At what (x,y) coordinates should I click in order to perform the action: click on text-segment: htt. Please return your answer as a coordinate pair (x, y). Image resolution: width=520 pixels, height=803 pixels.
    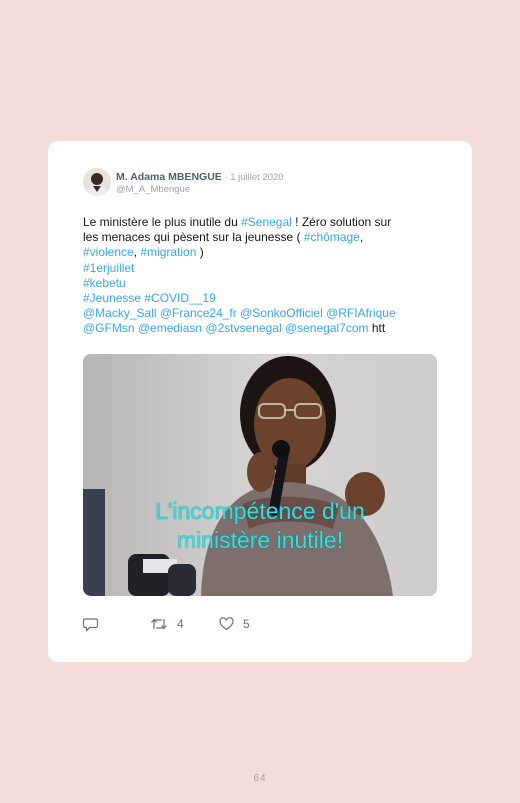
    Looking at the image, I should click on (377, 328).